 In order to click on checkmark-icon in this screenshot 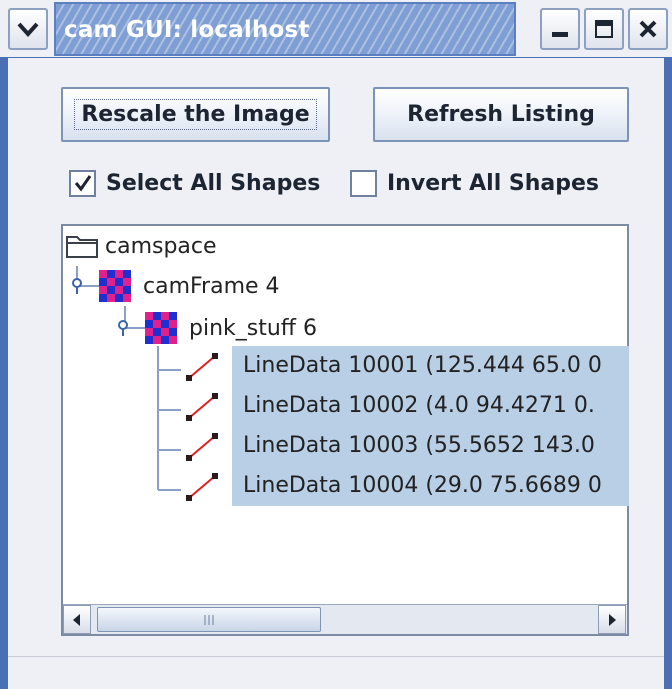, I will do `click(82, 183)`.